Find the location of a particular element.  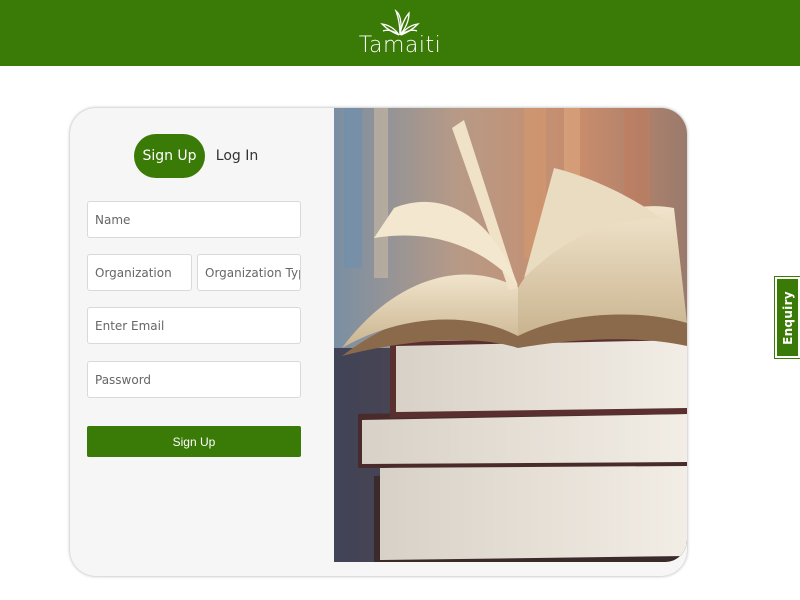

top-header: Tamaiti is located at coordinates (400, 33).